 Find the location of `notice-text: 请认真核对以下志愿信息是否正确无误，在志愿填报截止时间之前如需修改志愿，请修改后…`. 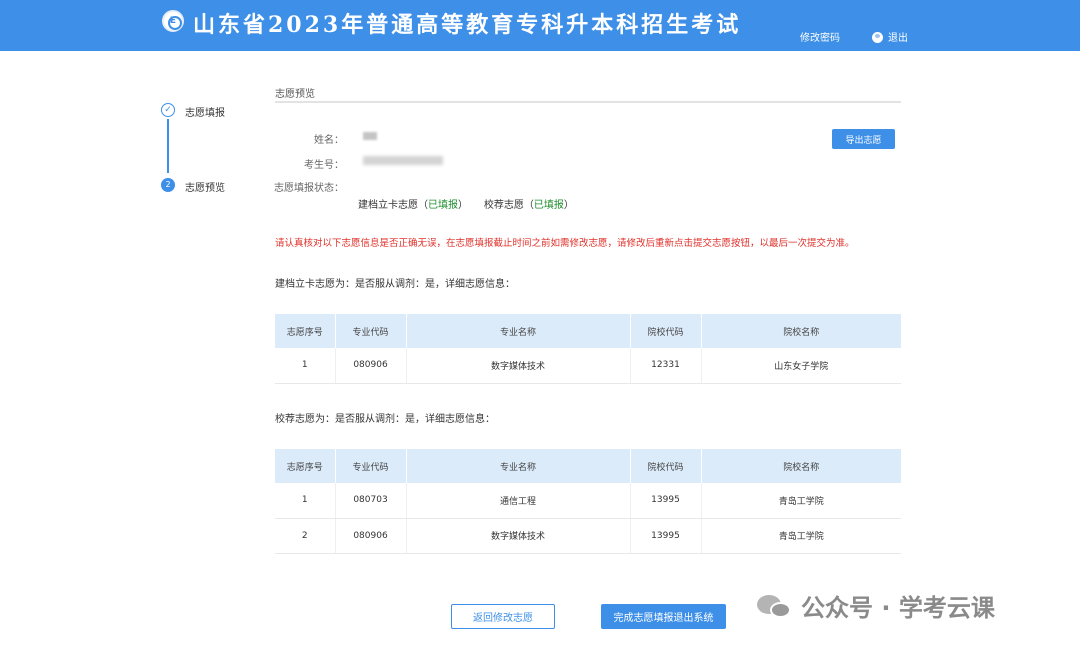

notice-text: 请认真核对以下志愿信息是否正确无误，在志愿填报截止时间之前如需修改志愿，请修改后… is located at coordinates (565, 243).